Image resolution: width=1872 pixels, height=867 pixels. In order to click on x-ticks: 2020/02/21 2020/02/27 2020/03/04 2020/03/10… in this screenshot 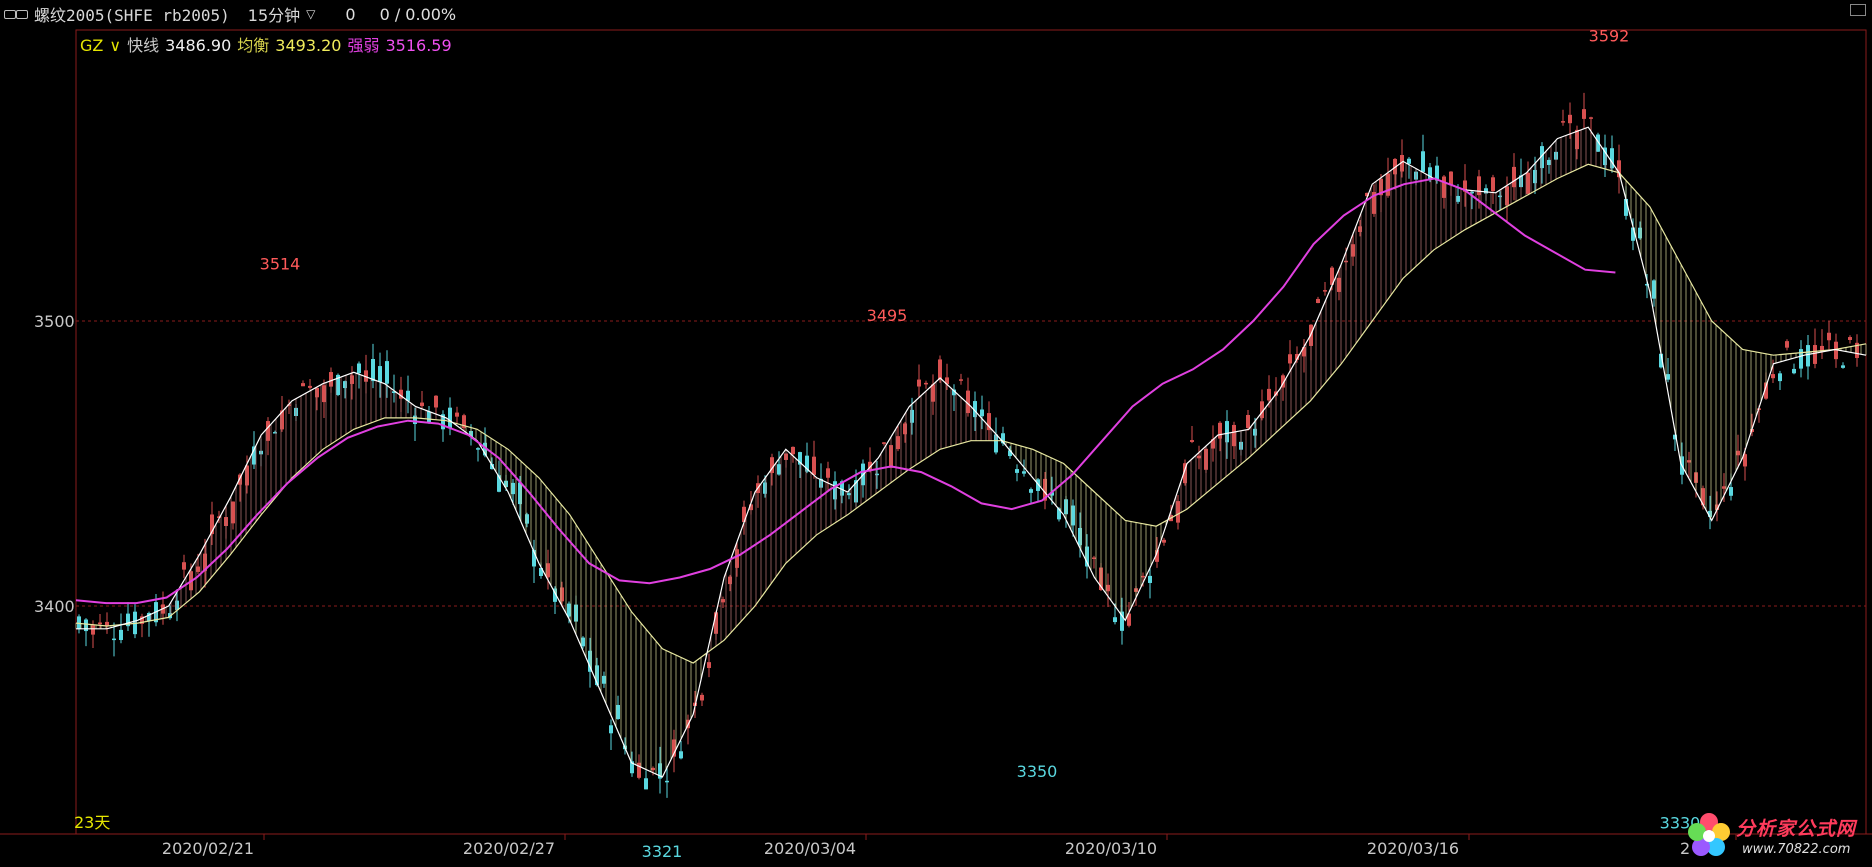, I will do `click(949, 846)`.